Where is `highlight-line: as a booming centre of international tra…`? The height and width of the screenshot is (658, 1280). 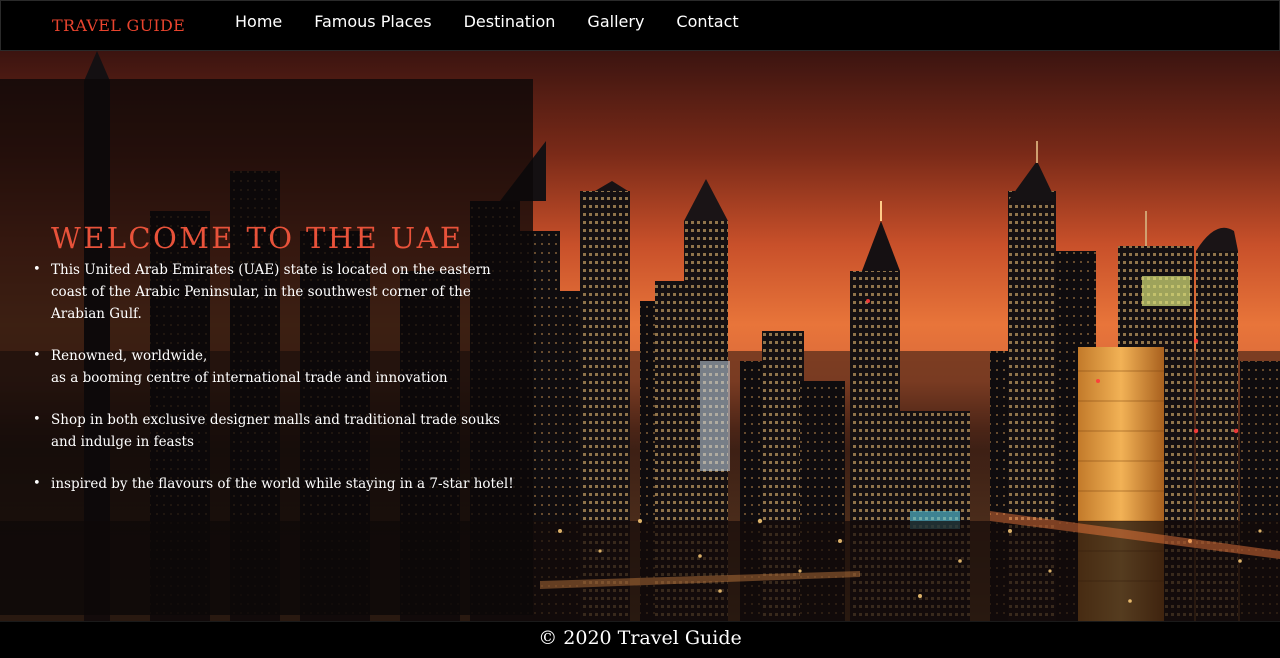 highlight-line: as a booming centre of international tra… is located at coordinates (249, 378).